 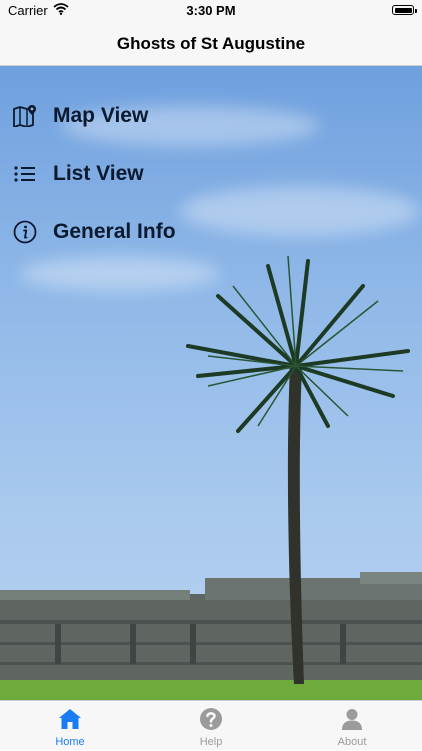 I want to click on tab-about: About, so click(x=352, y=726).